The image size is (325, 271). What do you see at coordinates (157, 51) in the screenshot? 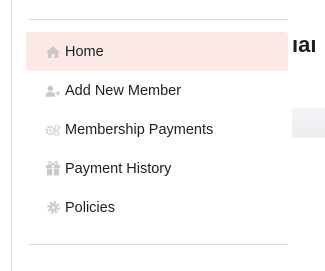
I see `sidebar-item-home: Home` at bounding box center [157, 51].